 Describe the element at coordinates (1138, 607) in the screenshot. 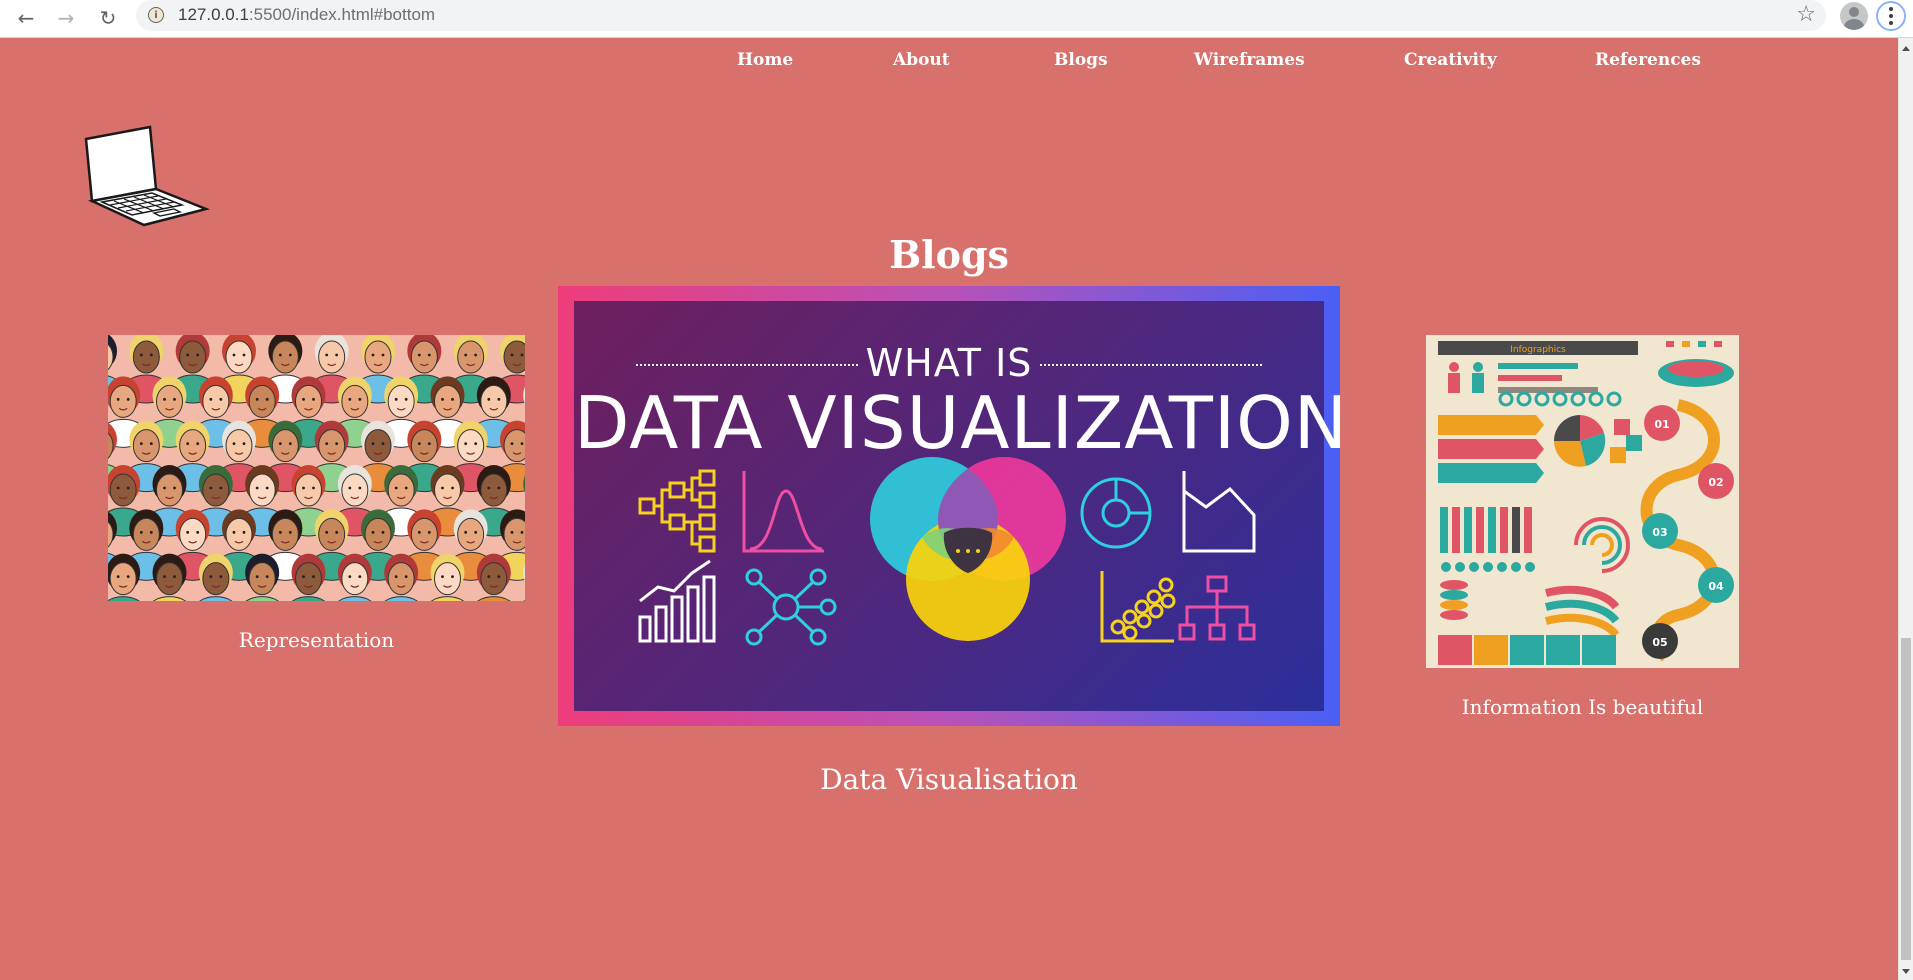

I see `scatter-plot-icon` at that location.